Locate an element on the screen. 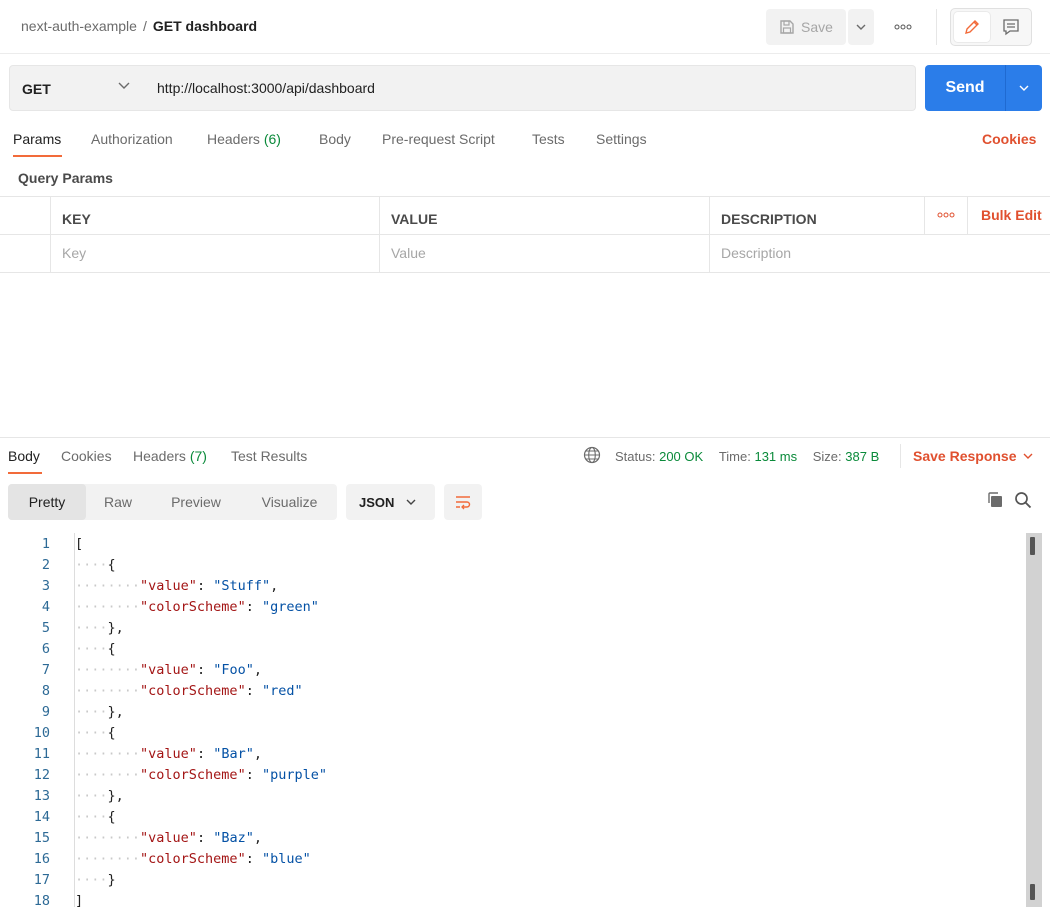 This screenshot has width=1050, height=907. more-horizontal-icon is located at coordinates (903, 27).